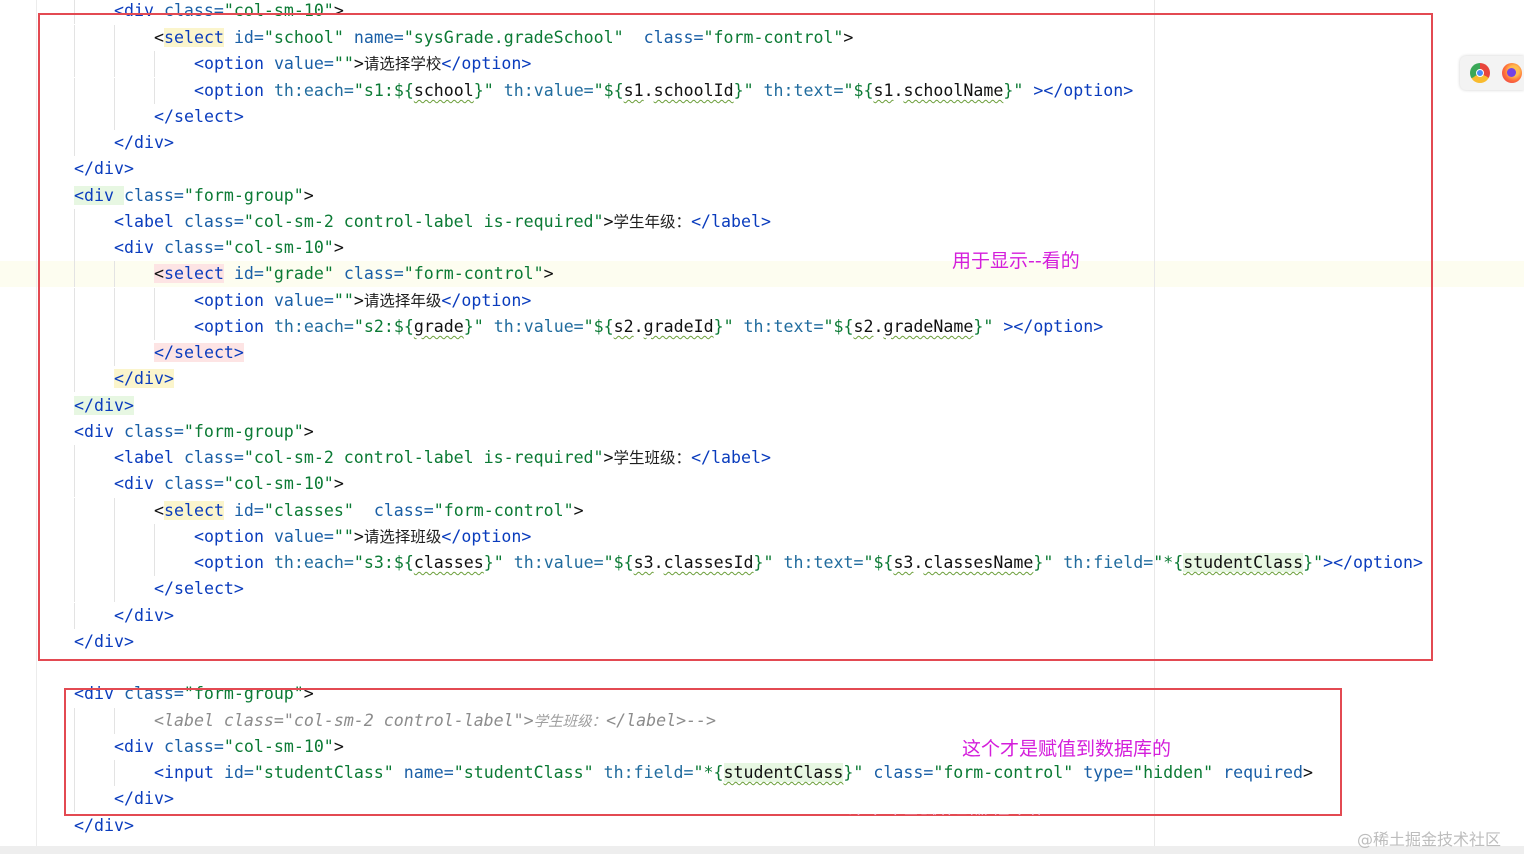 Image resolution: width=1524 pixels, height=854 pixels. I want to click on watermark: @稀土掘金技术社区, so click(1429, 839).